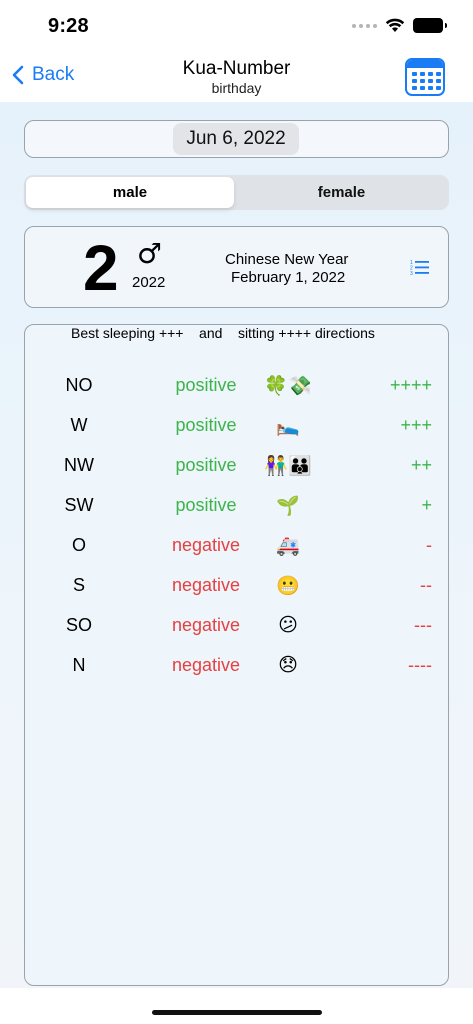 This screenshot has width=473, height=1024. Describe the element at coordinates (423, 625) in the screenshot. I see `direction-rating: ---` at that location.